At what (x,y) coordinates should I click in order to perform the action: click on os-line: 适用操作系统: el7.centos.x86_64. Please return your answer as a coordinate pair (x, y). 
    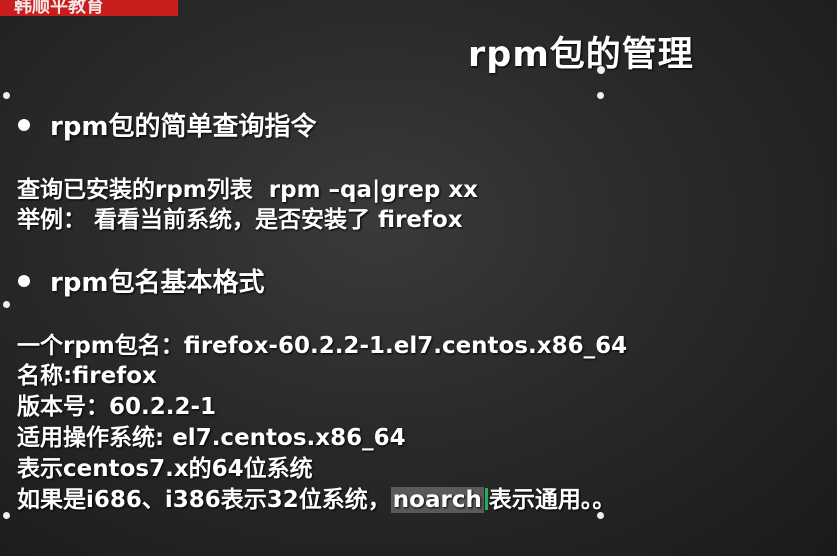
    Looking at the image, I should click on (211, 438).